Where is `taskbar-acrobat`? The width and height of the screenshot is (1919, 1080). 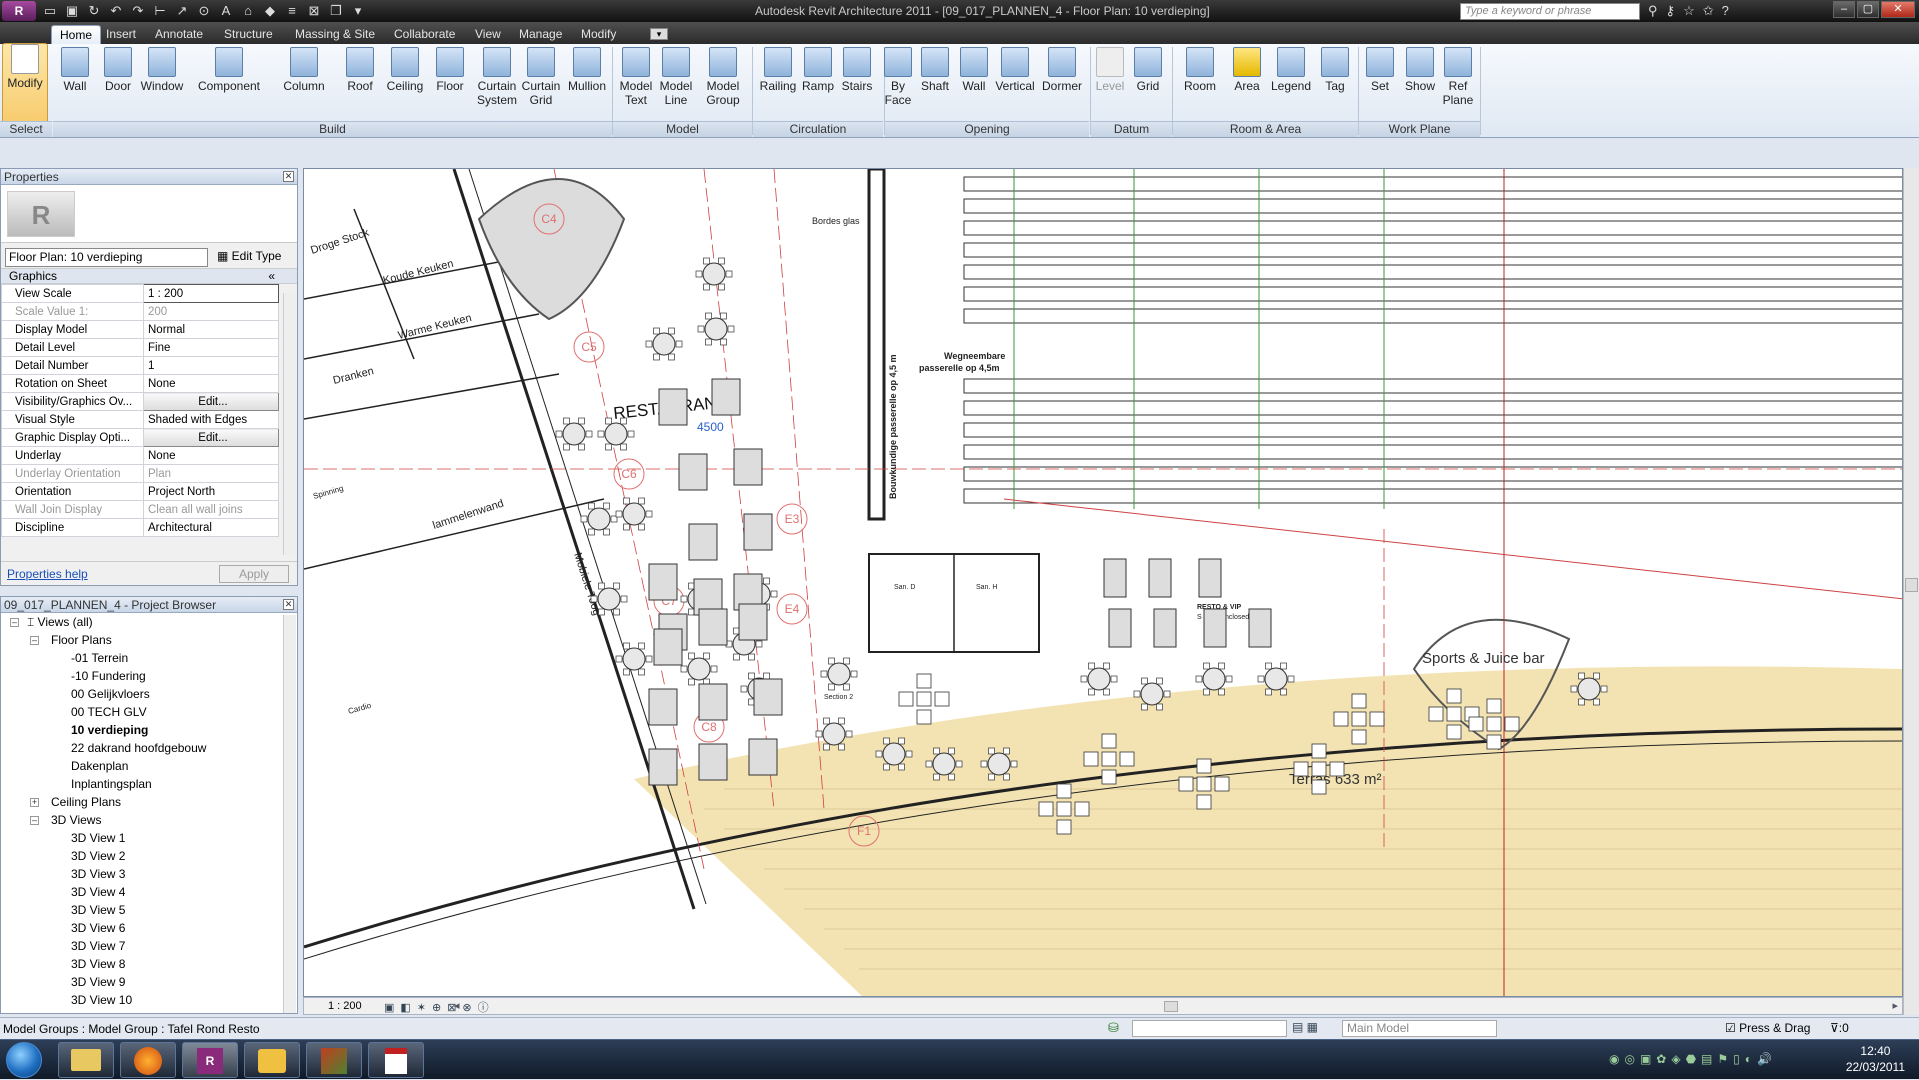 taskbar-acrobat is located at coordinates (396, 1060).